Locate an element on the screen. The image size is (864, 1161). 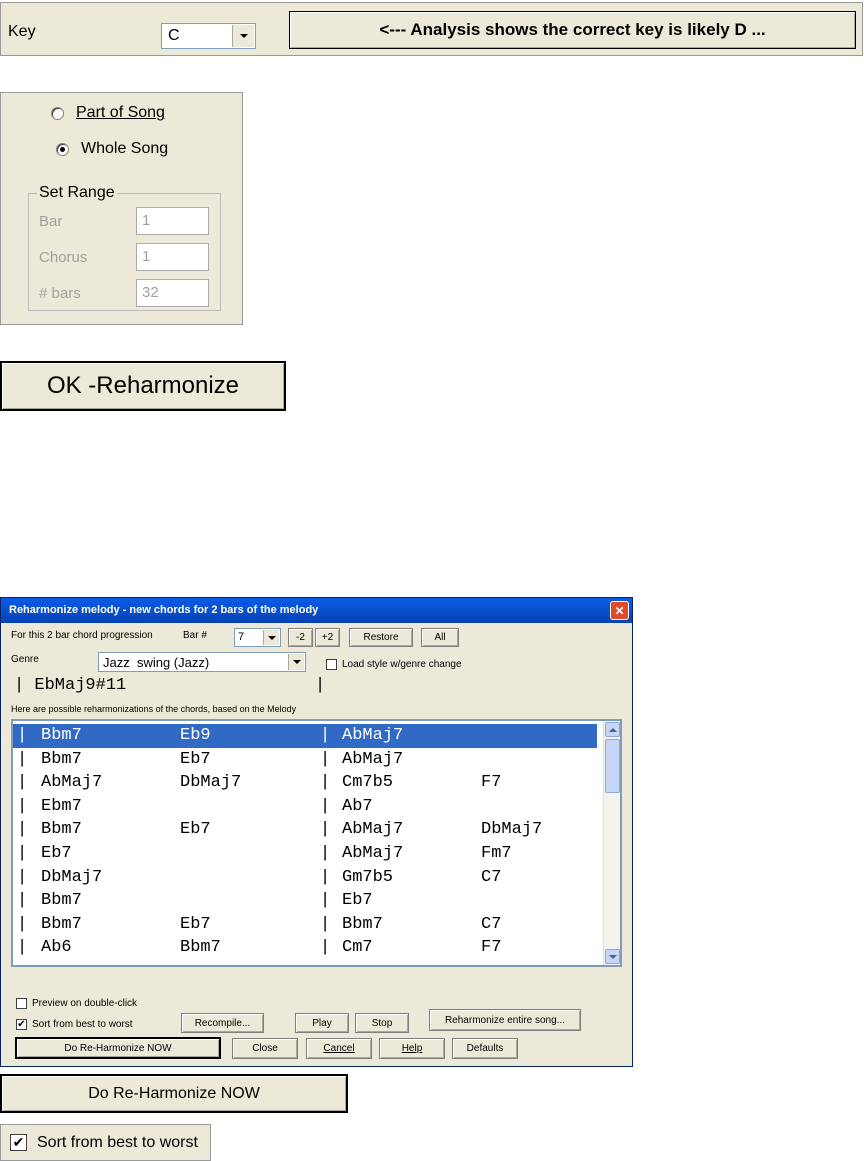
chord-c3: Ab7 is located at coordinates (357, 806).